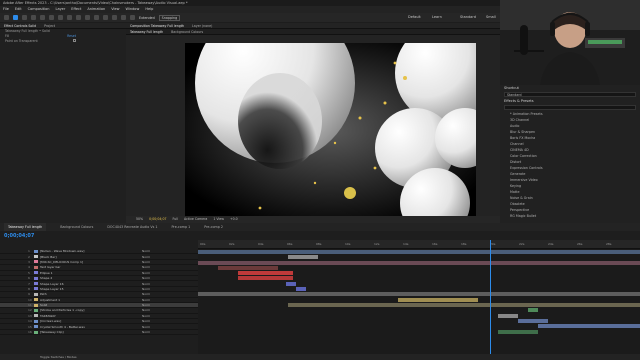 This screenshot has height=360, width=640. What do you see at coordinates (20, 25) in the screenshot?
I see `tab-effect-controls: Effect Controls Solid` at bounding box center [20, 25].